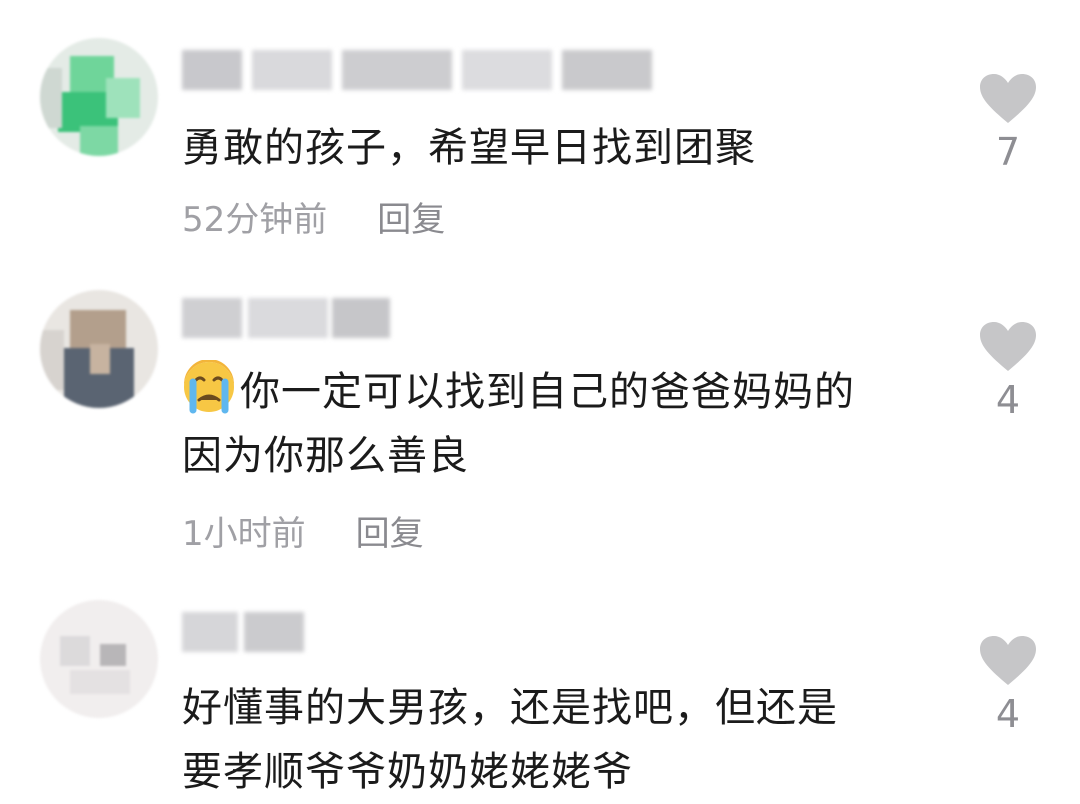 This screenshot has height=804, width=1080. What do you see at coordinates (244, 534) in the screenshot?
I see `comment-time: 1小时前` at bounding box center [244, 534].